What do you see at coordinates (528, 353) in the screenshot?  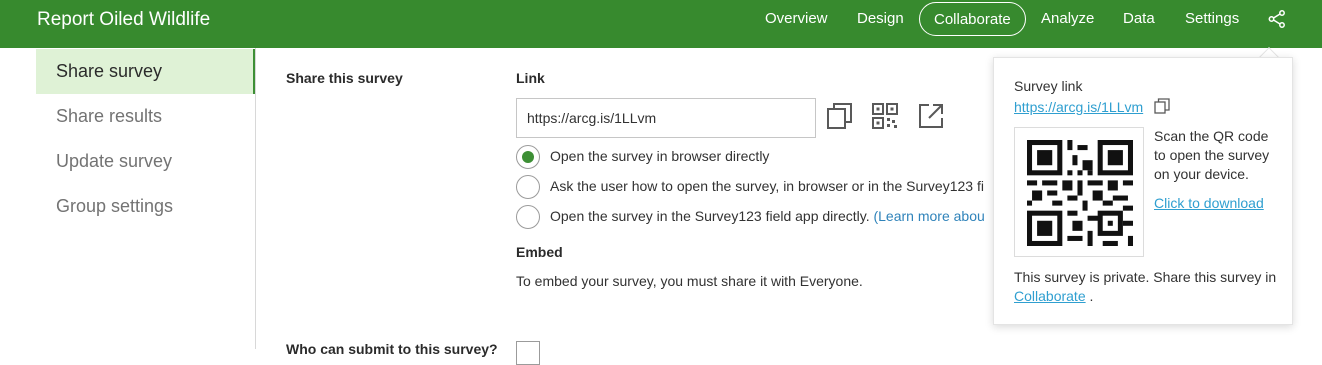 I see `submit-checkbox` at bounding box center [528, 353].